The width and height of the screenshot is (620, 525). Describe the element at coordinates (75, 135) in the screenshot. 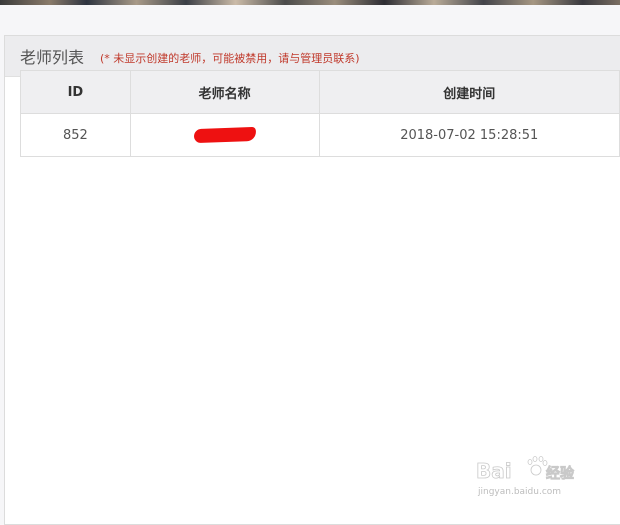

I see `cell-id: 852` at that location.